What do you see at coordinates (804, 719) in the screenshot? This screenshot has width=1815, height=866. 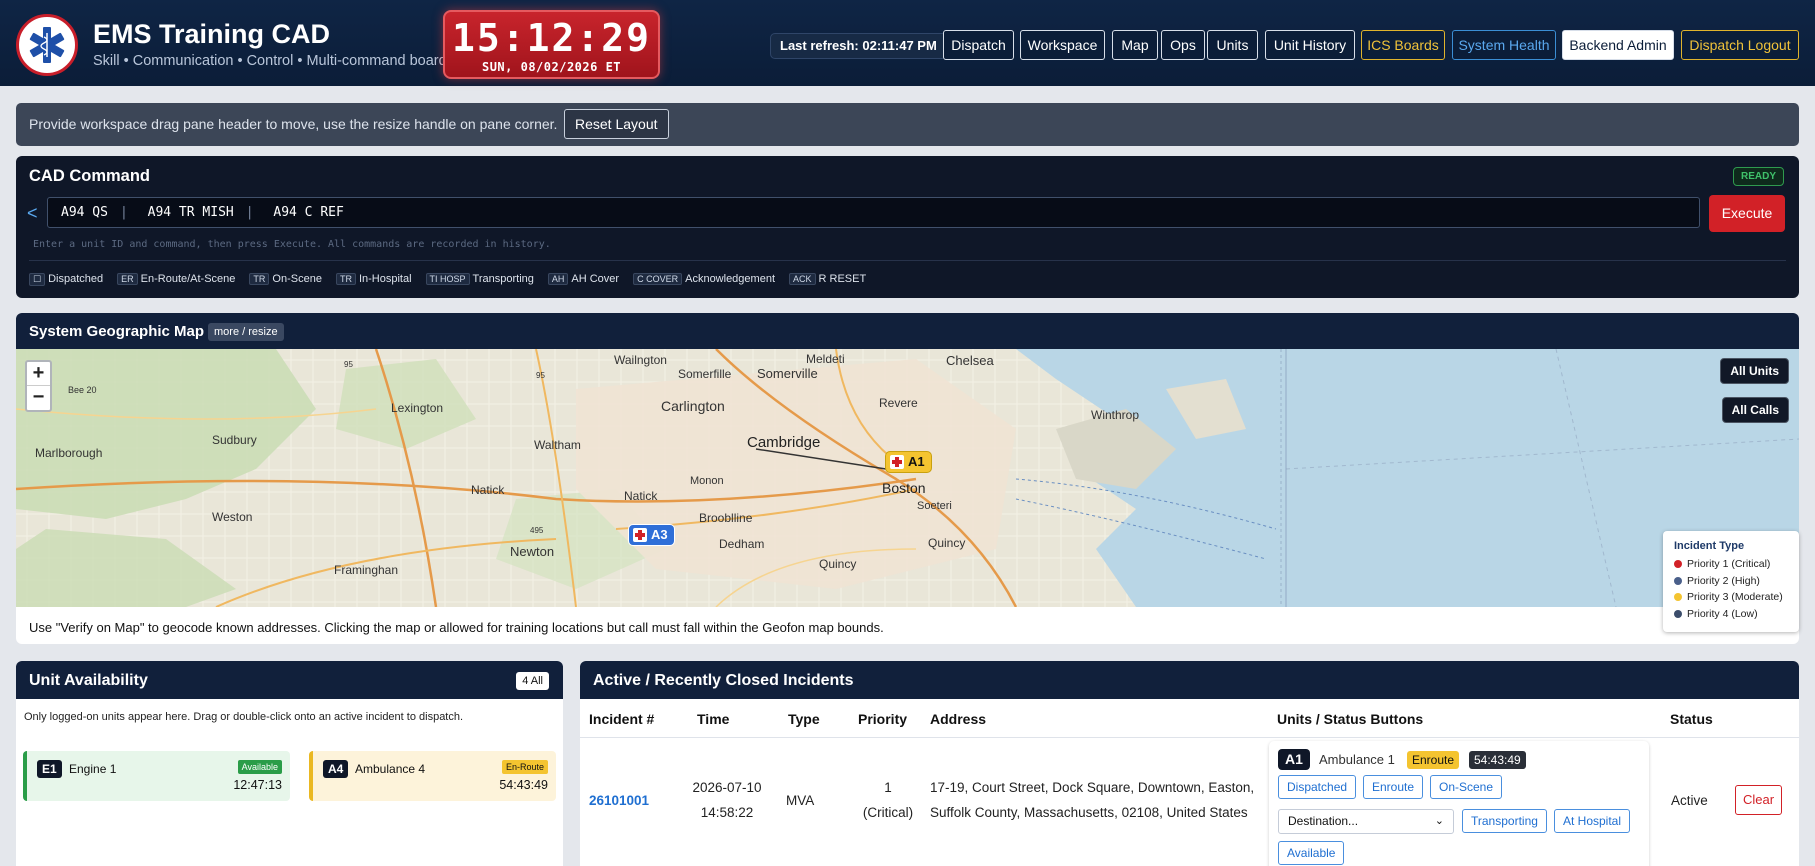 I see `column-header: Type` at bounding box center [804, 719].